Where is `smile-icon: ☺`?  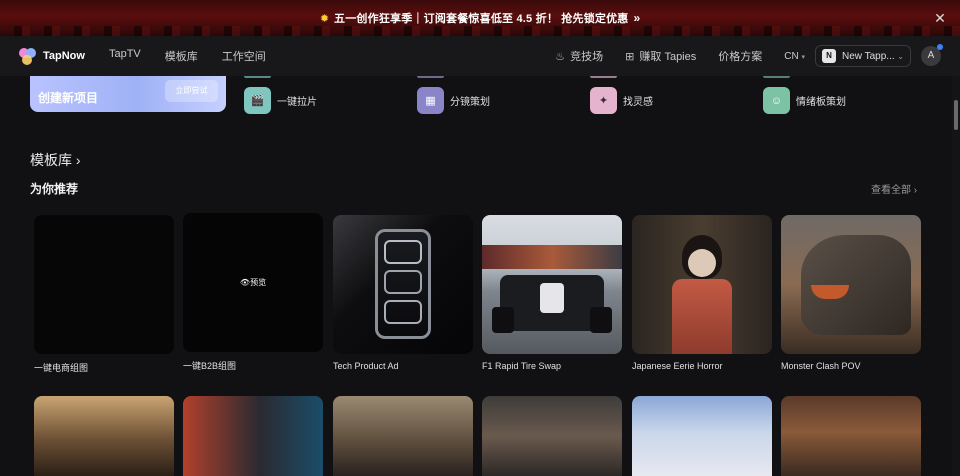 smile-icon: ☺ is located at coordinates (776, 100).